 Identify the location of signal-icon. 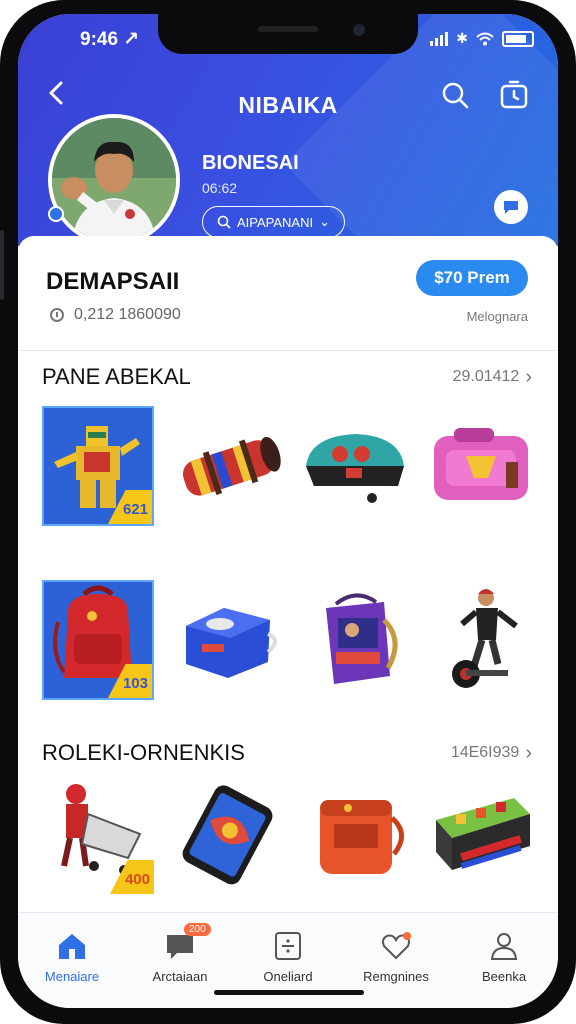
(439, 38).